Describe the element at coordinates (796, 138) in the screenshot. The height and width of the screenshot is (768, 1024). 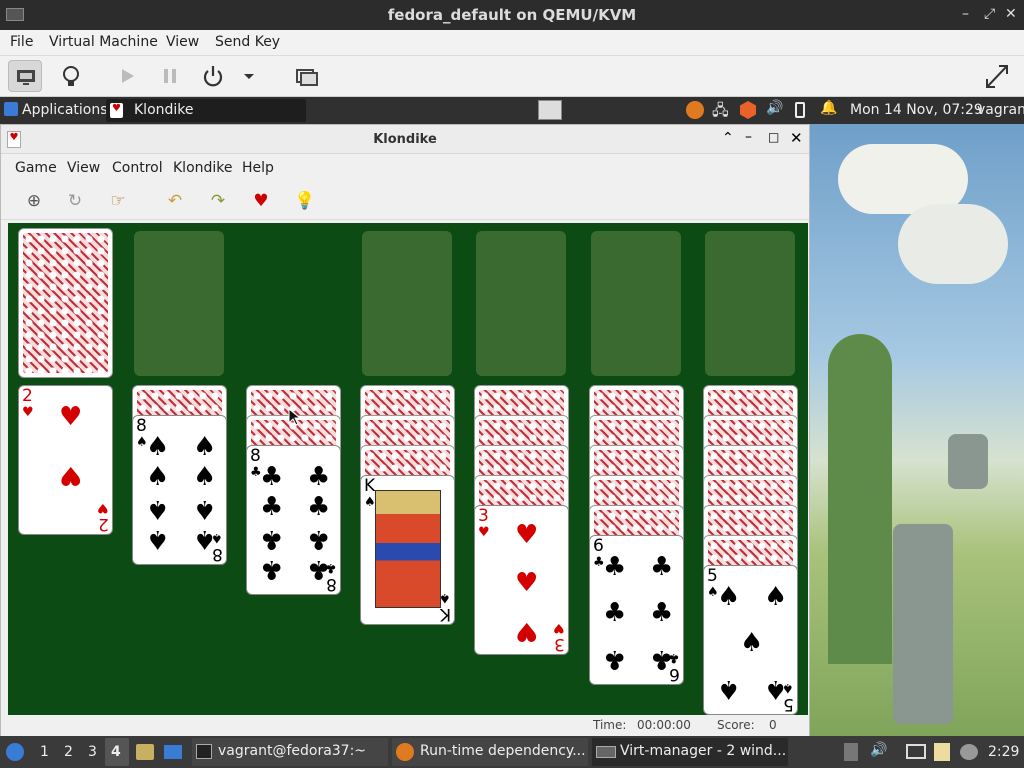
I see `close-icon: ✕` at that location.